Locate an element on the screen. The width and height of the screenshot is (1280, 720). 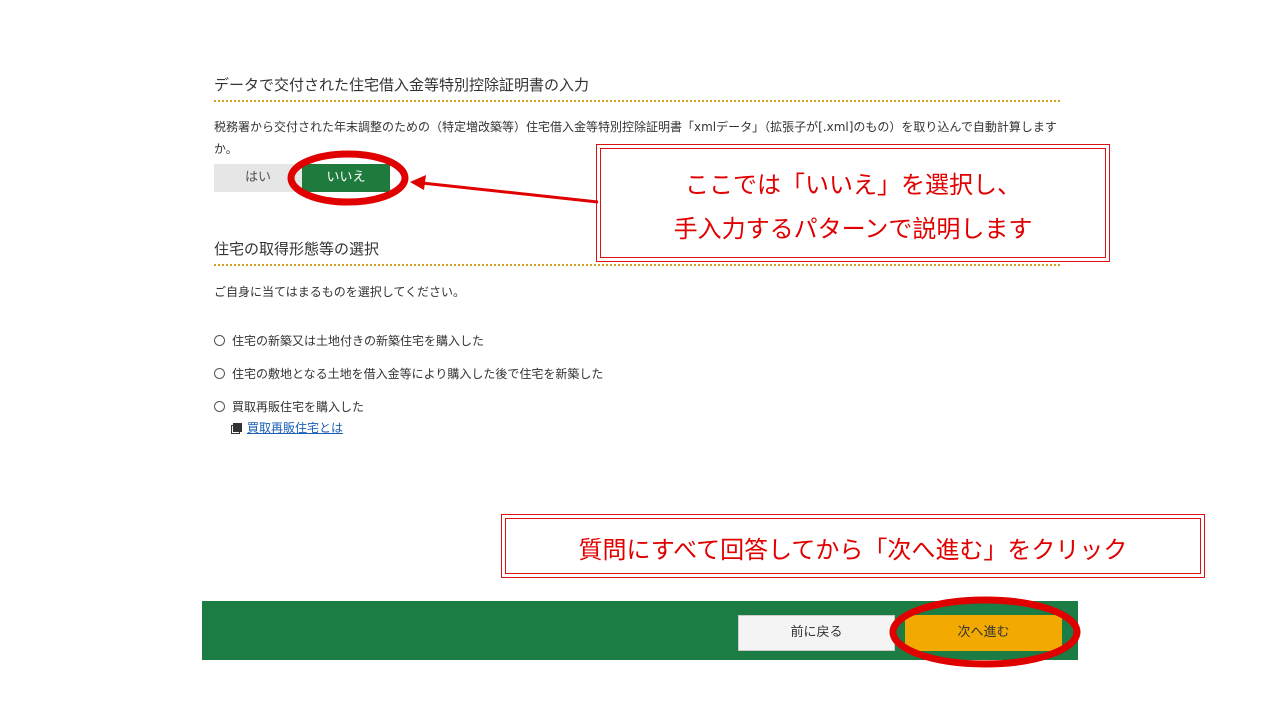
highlight-ellipse-next-button is located at coordinates (985, 632).